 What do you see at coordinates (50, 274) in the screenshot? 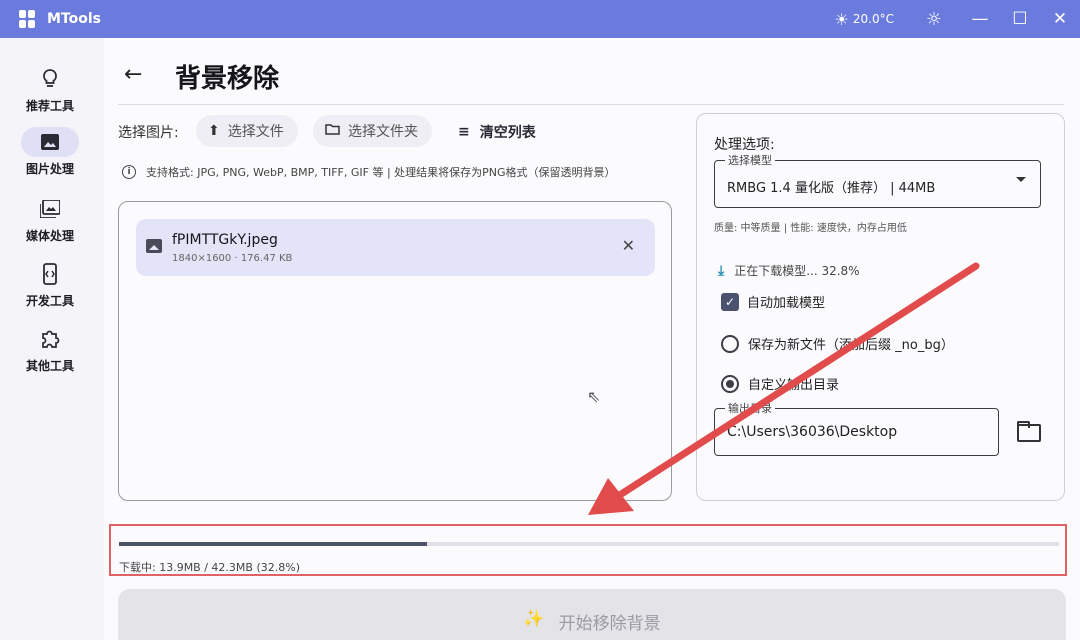
I see `code-icon` at bounding box center [50, 274].